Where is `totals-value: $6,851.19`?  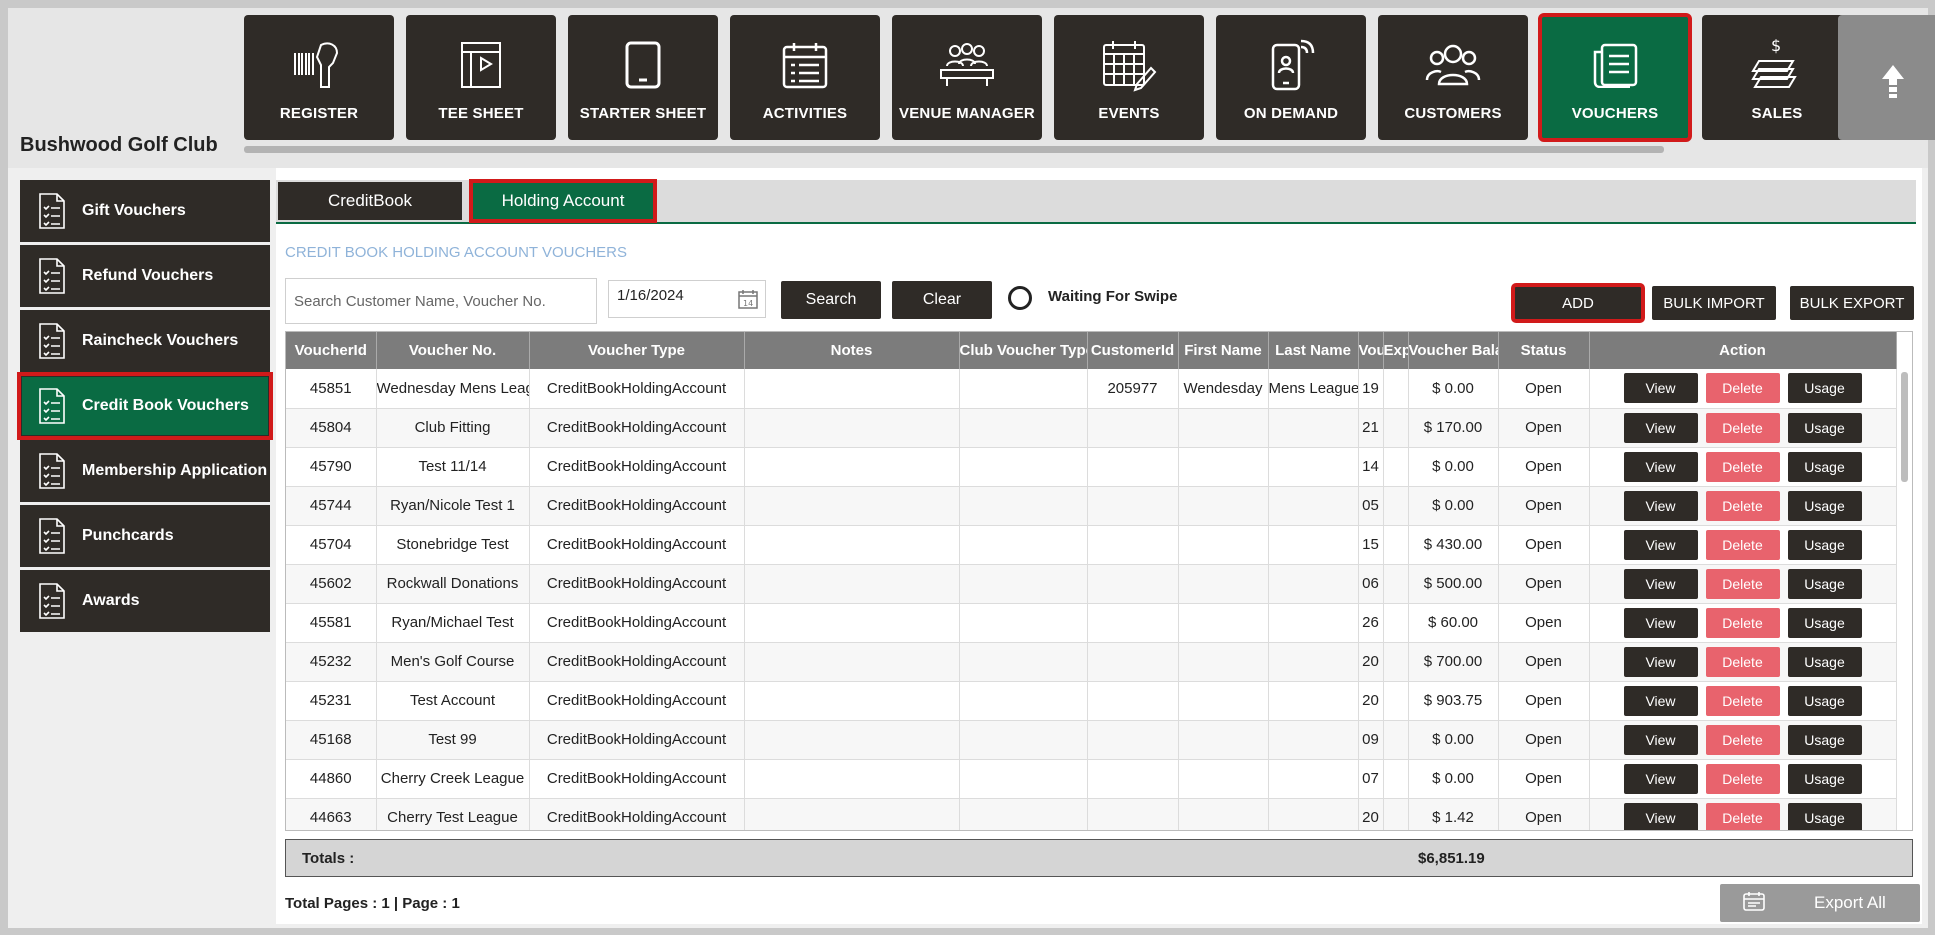 totals-value: $6,851.19 is located at coordinates (1451, 858).